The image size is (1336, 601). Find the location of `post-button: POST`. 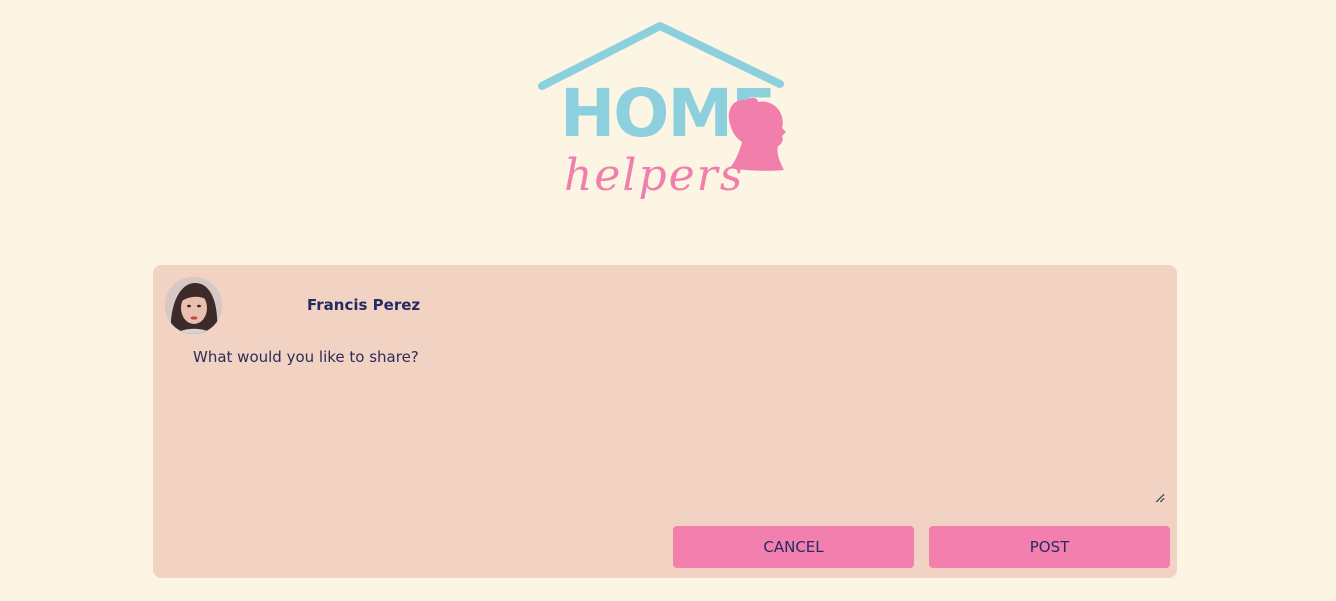

post-button: POST is located at coordinates (1049, 547).